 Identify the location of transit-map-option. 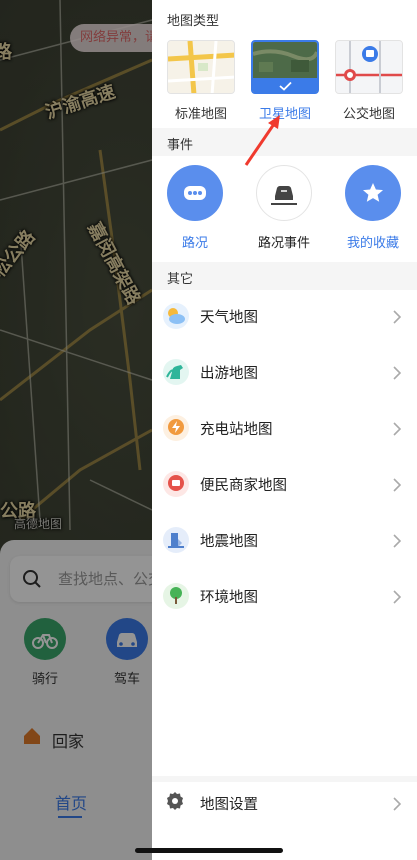
(369, 67).